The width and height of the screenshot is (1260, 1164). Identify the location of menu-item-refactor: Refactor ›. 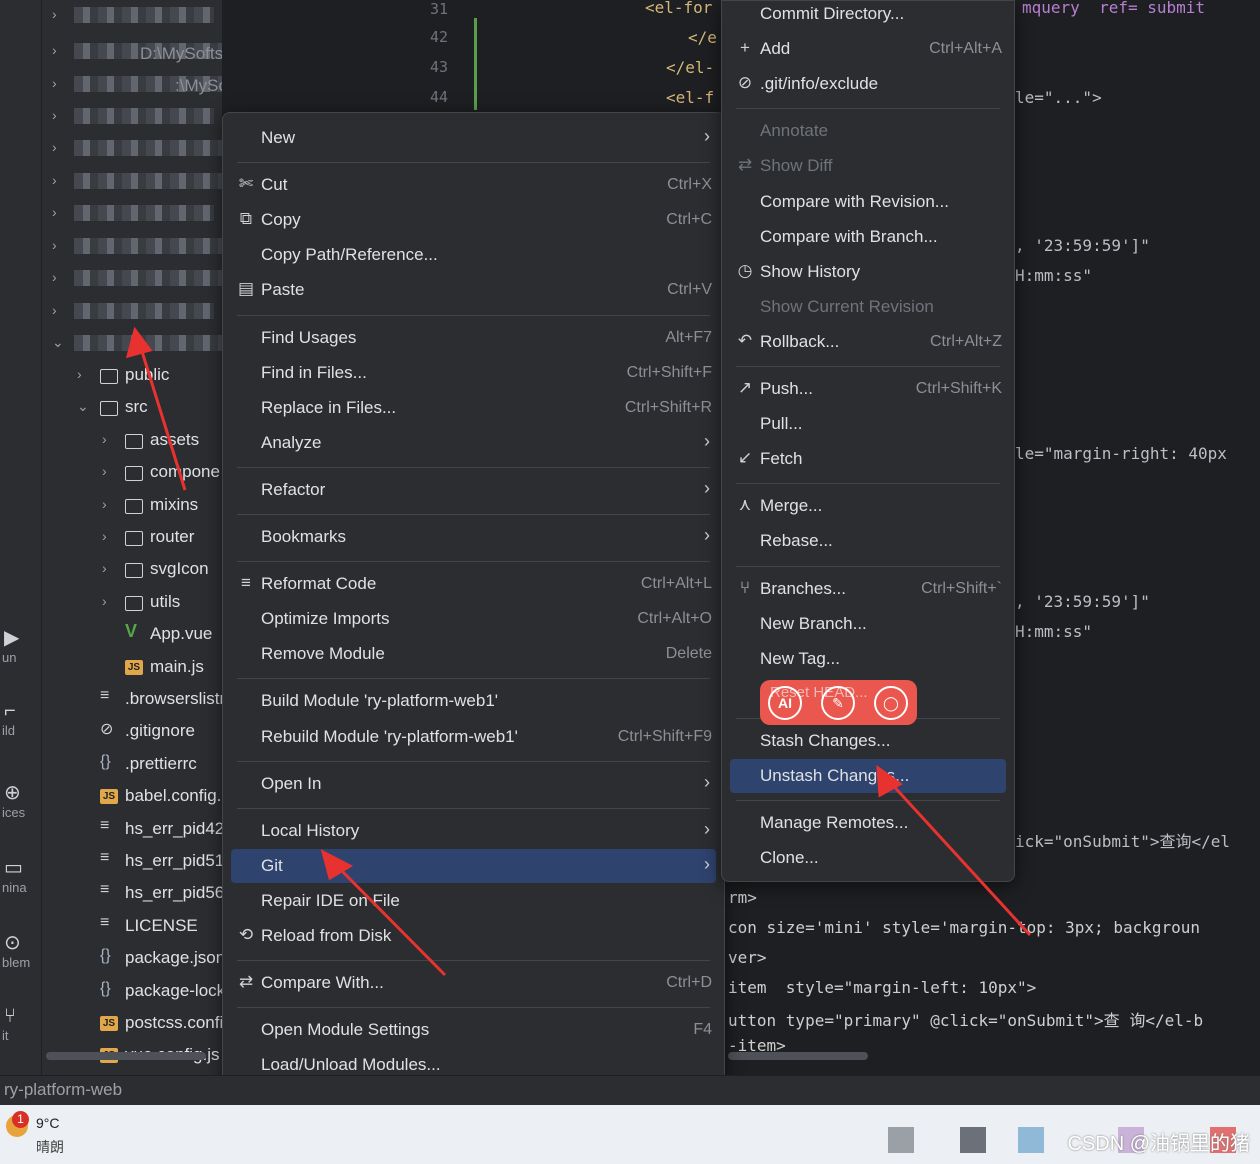
(473, 490).